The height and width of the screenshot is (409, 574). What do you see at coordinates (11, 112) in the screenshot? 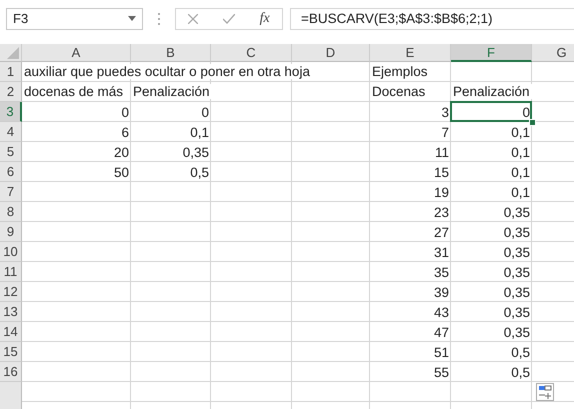
I see `row-header: 3` at bounding box center [11, 112].